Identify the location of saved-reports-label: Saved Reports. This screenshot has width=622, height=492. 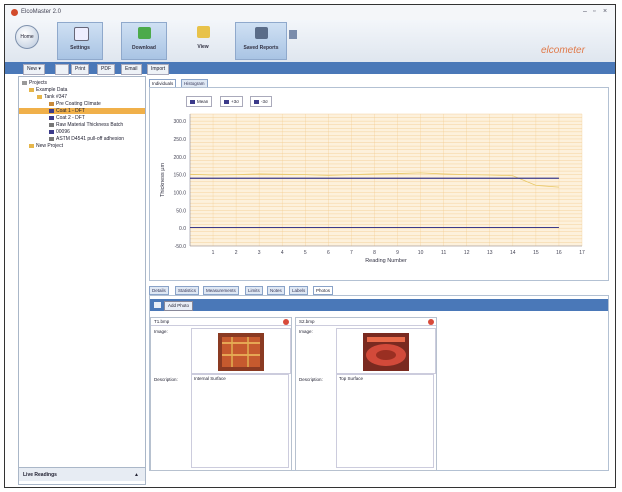
(261, 48).